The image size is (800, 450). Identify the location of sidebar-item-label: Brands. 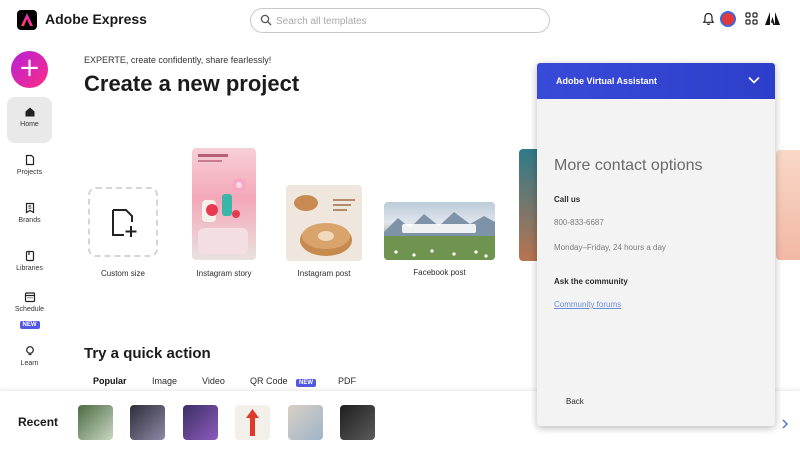
(29, 220).